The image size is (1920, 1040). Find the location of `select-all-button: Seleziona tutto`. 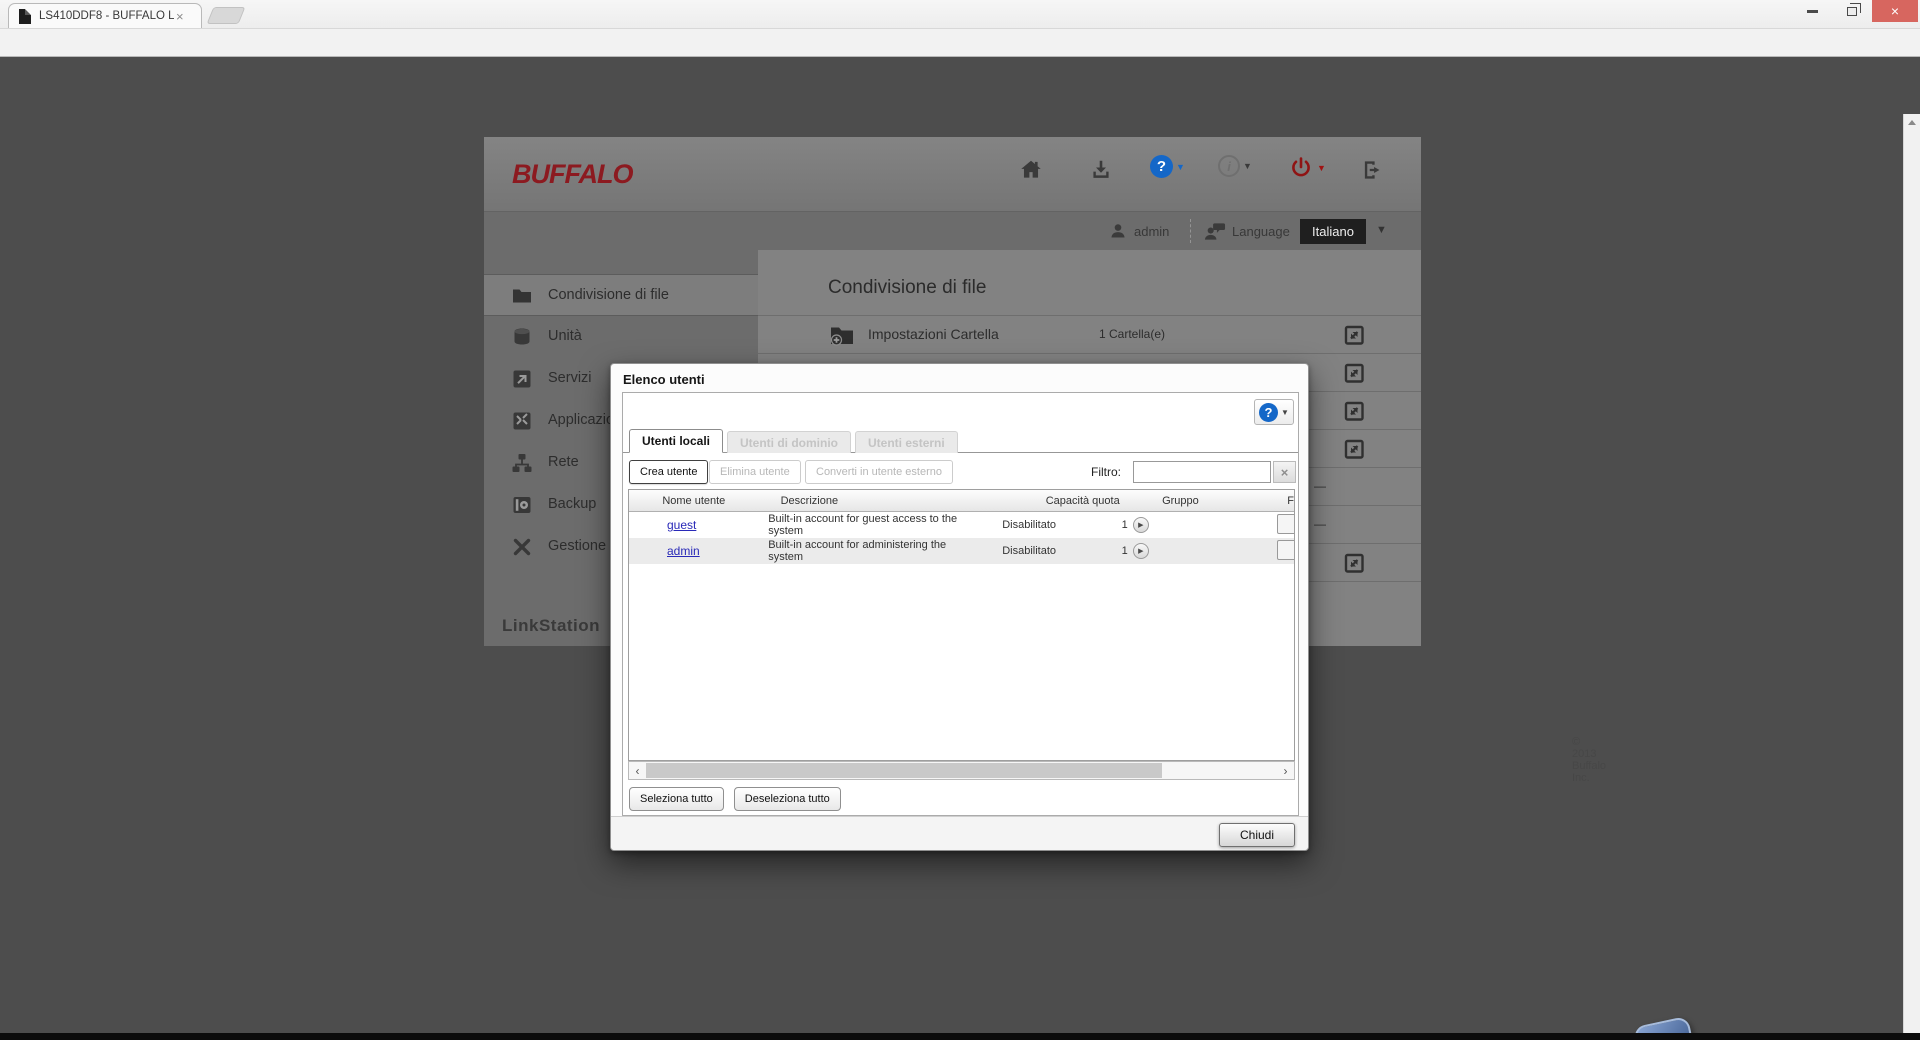

select-all-button: Seleziona tutto is located at coordinates (676, 799).